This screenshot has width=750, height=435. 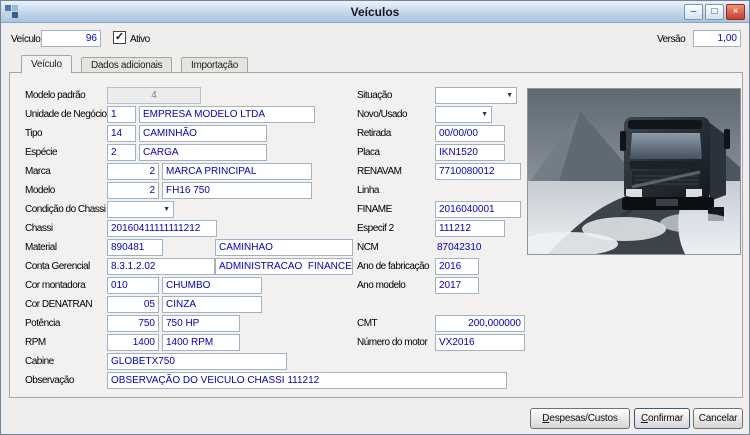 What do you see at coordinates (65, 209) in the screenshot?
I see `condicao-chassi-label: Condição do Chassi` at bounding box center [65, 209].